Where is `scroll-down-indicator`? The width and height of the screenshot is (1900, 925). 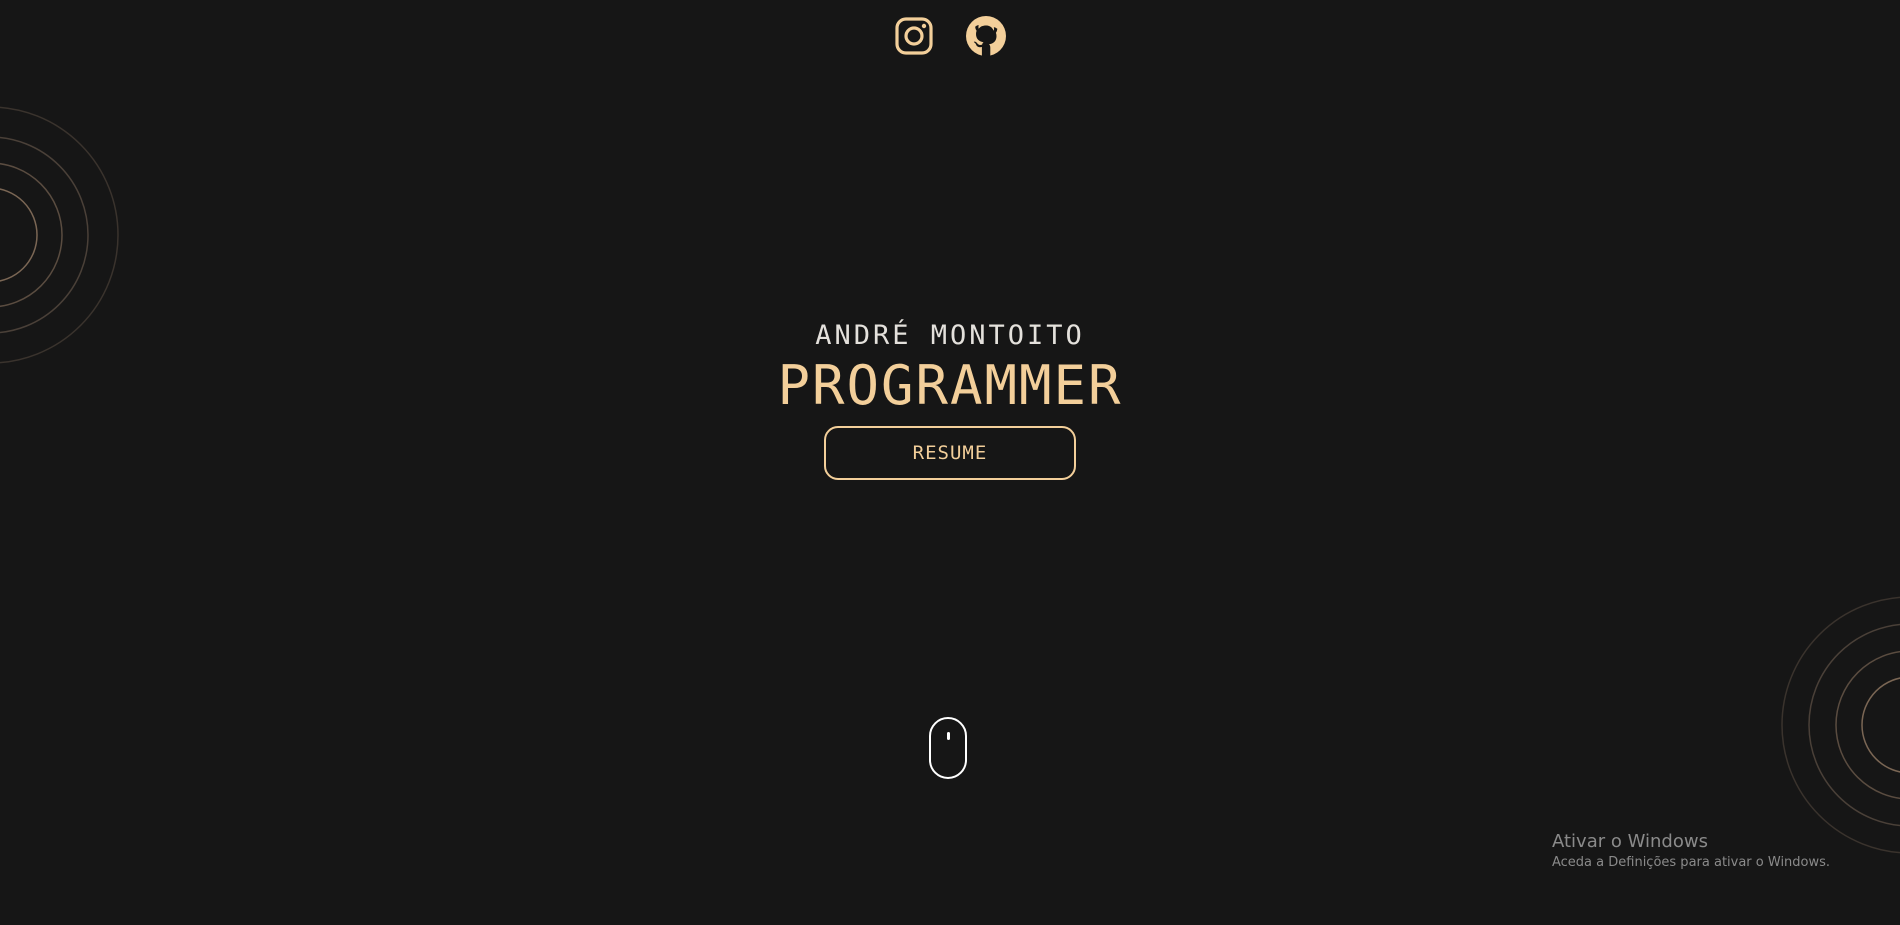
scroll-down-indicator is located at coordinates (948, 748).